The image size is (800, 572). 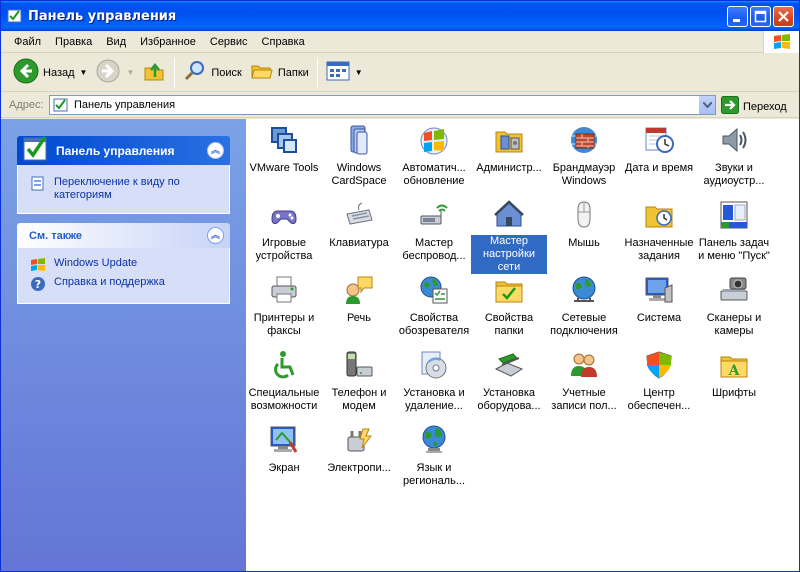 What do you see at coordinates (284, 399) in the screenshot?
I see `control-panel-item-label: Специальные возможности` at bounding box center [284, 399].